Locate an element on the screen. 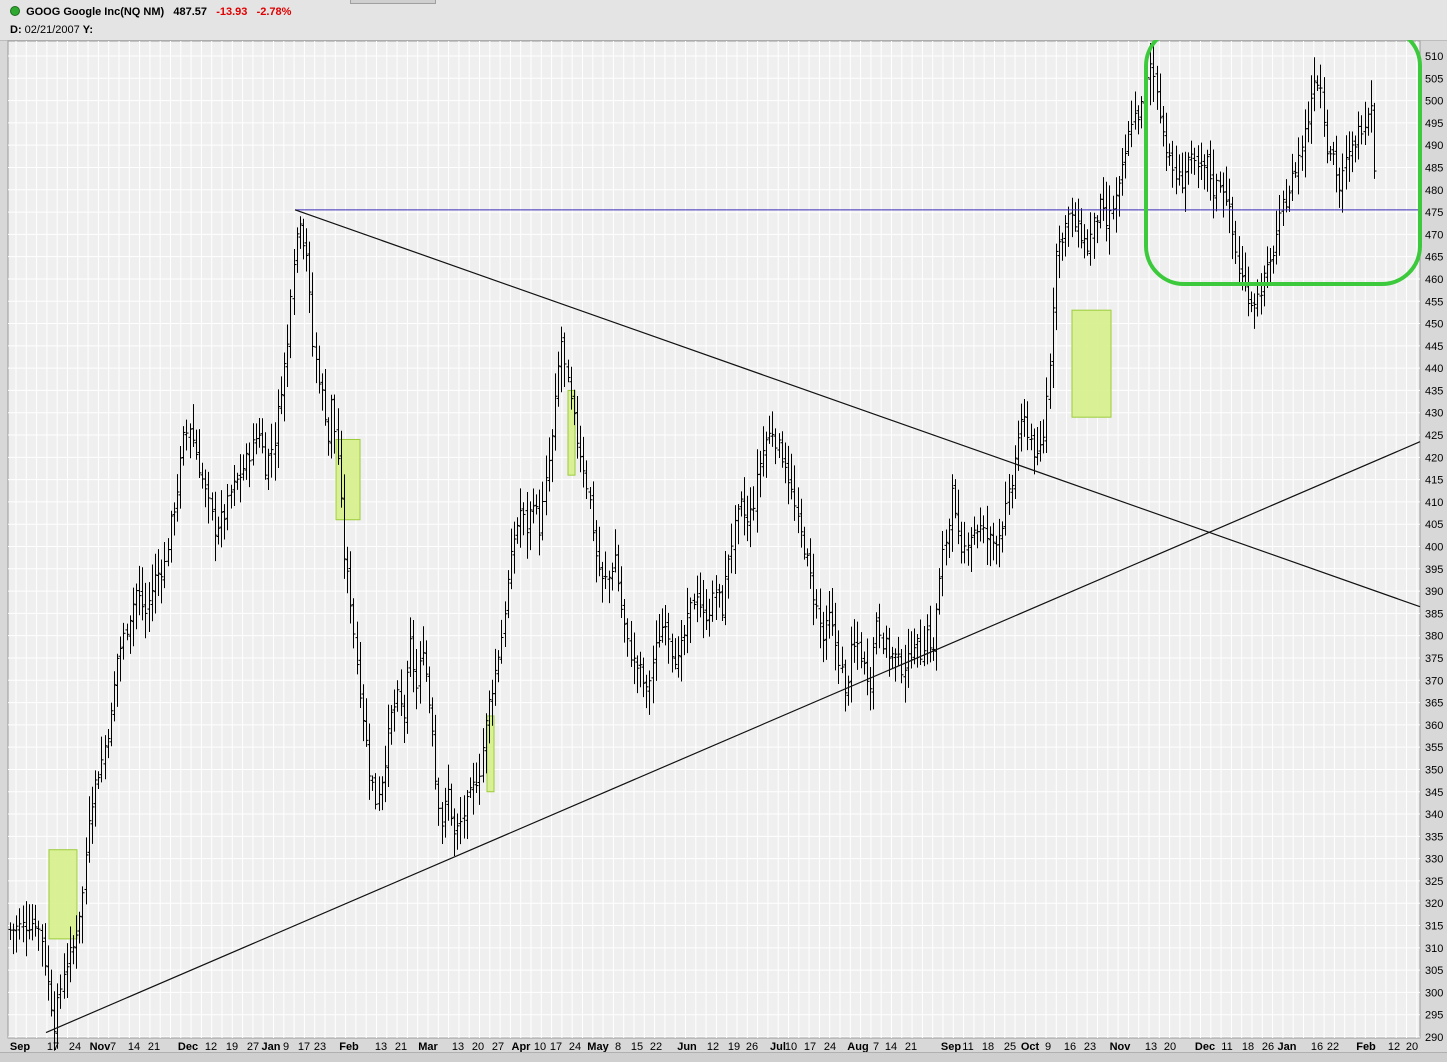 Image resolution: width=1447 pixels, height=1062 pixels. y-tick-label: 490 is located at coordinates (1434, 146).